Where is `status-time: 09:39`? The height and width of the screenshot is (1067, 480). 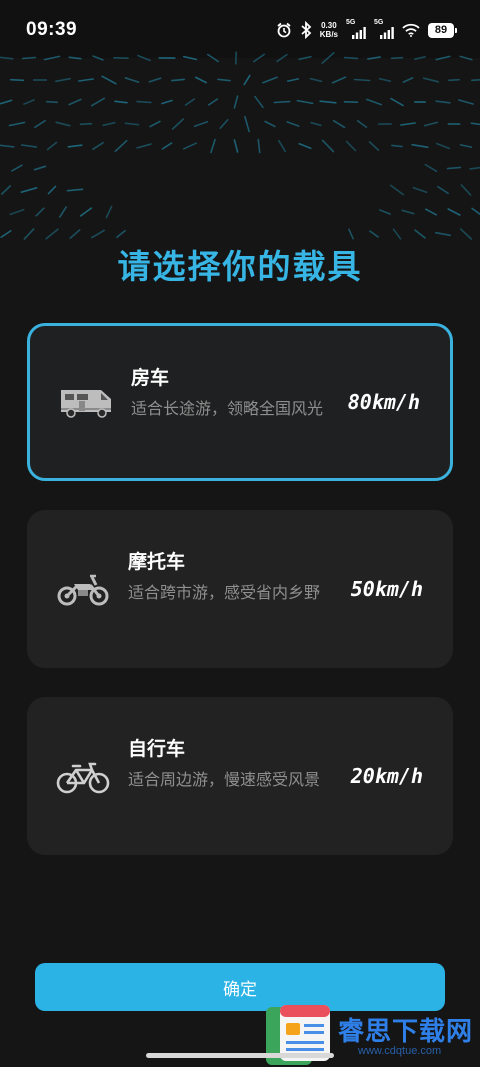
status-time: 09:39 is located at coordinates (52, 29).